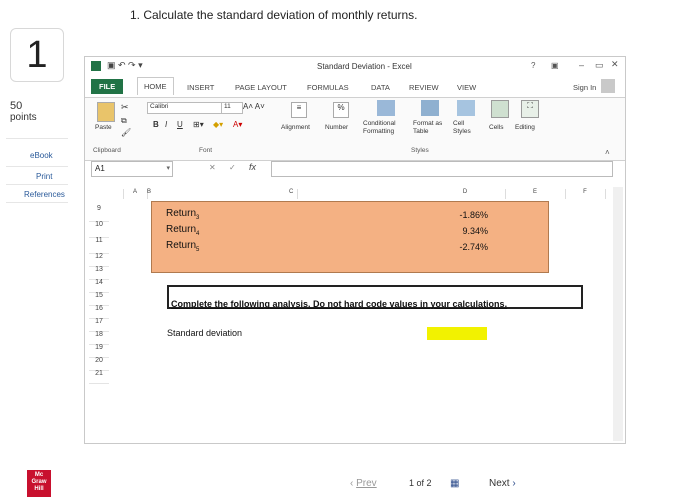 The width and height of the screenshot is (700, 502). Describe the element at coordinates (107, 150) in the screenshot. I see `clipboard-group-label: Clipboard` at that location.